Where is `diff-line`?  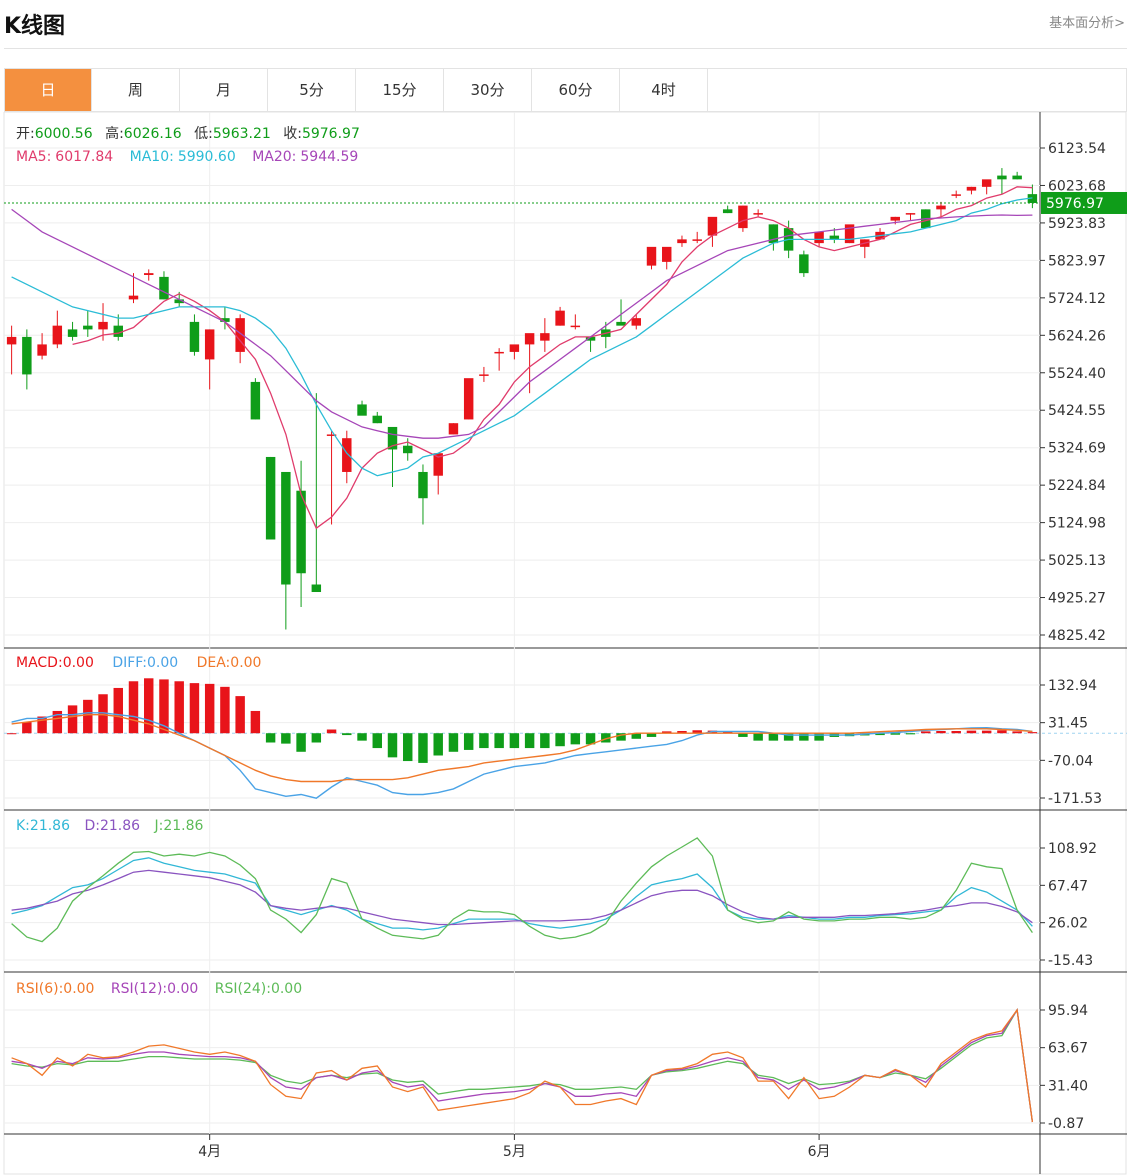
diff-line is located at coordinates (522, 755).